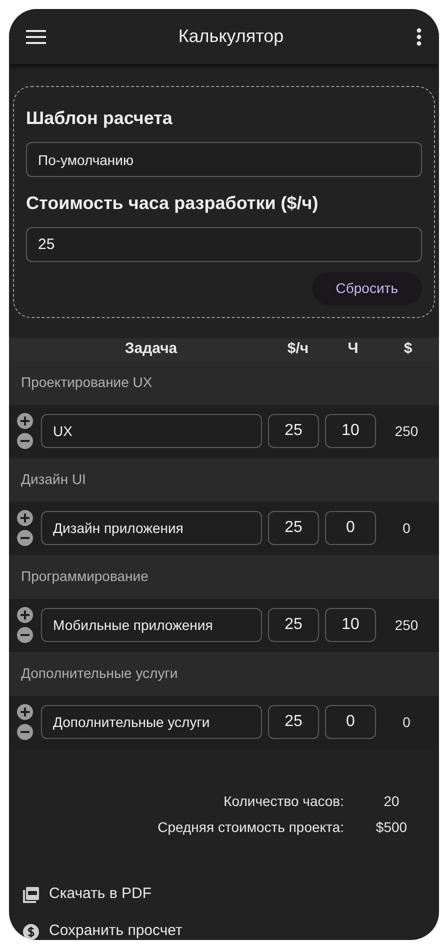 The image size is (448, 949). I want to click on column-header: Задача, so click(151, 349).